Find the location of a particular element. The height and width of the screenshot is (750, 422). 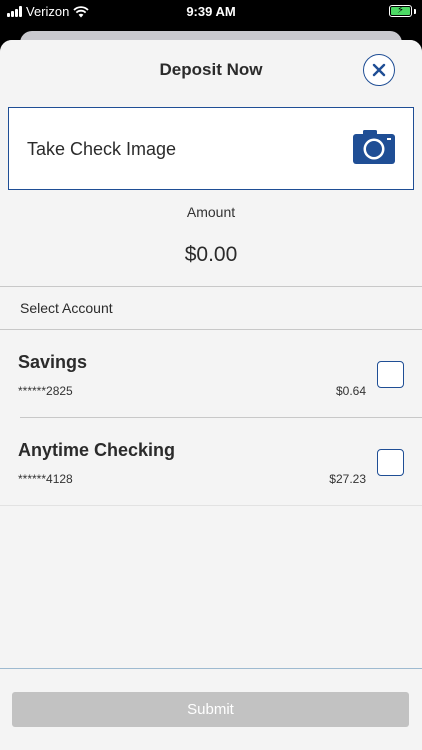

charging-bolt-icon: ⚡ is located at coordinates (401, 10).